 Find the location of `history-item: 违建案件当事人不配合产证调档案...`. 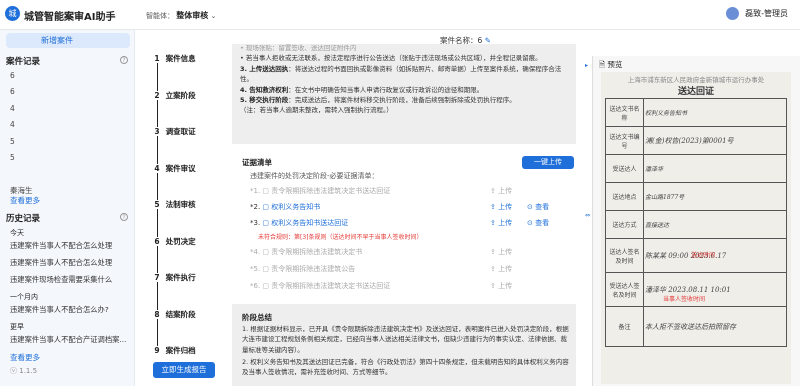

history-item: 违建案件当事人不配合产证调档案... is located at coordinates (68, 340).